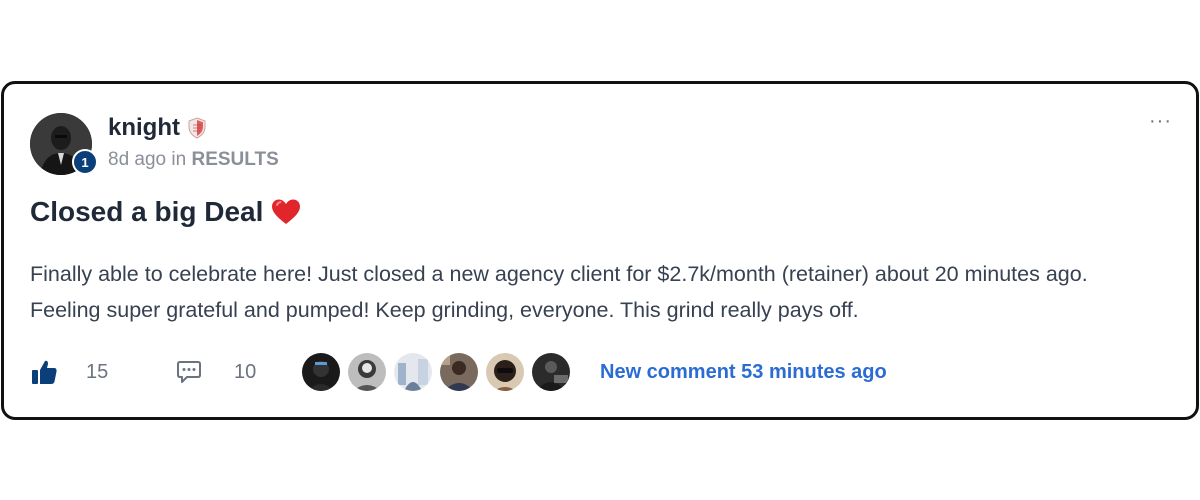  I want to click on more-horizontal-icon: ···, so click(1160, 121).